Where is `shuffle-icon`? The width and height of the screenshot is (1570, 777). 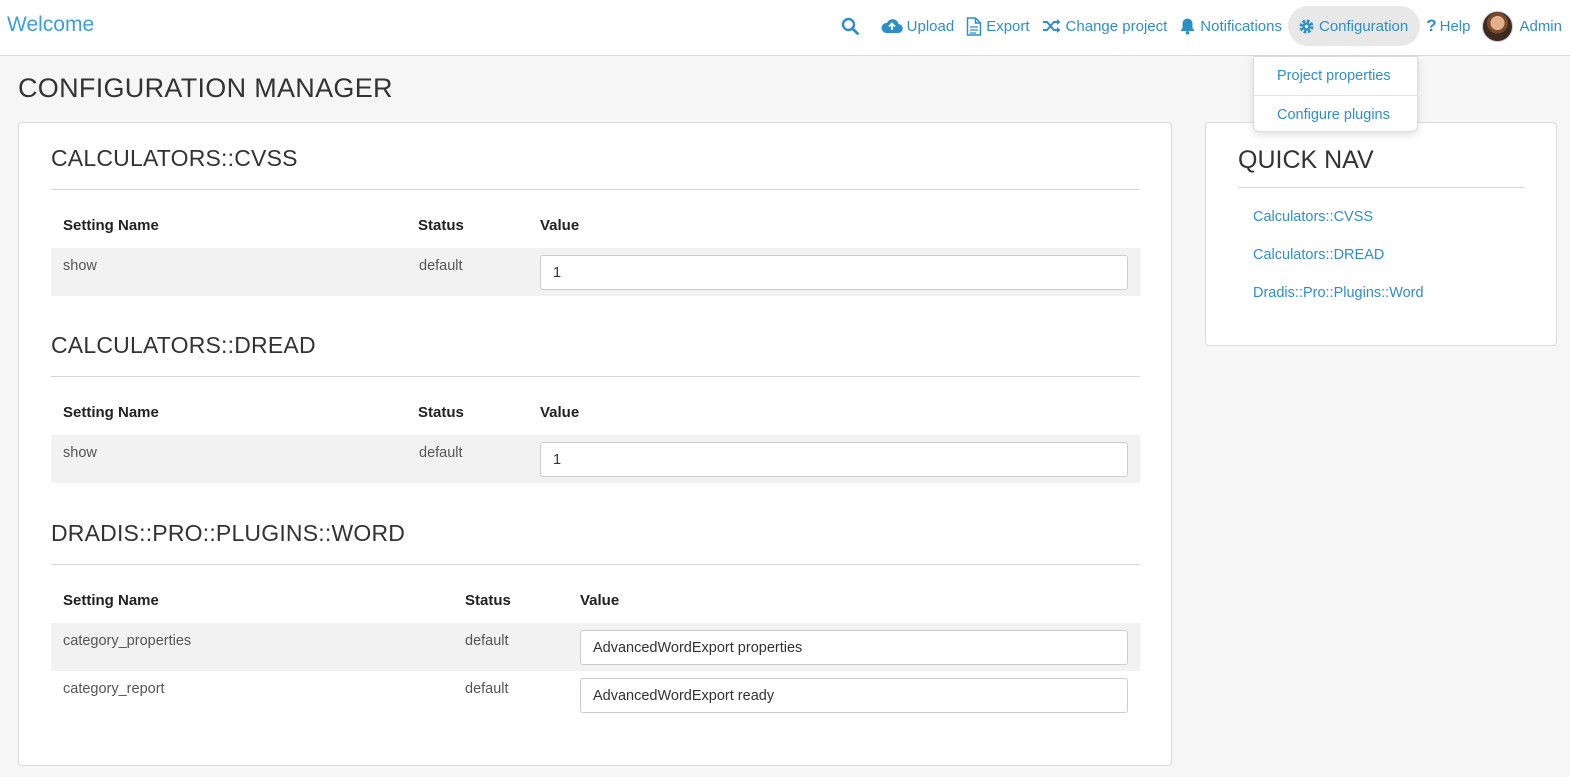
shuffle-icon is located at coordinates (1051, 26).